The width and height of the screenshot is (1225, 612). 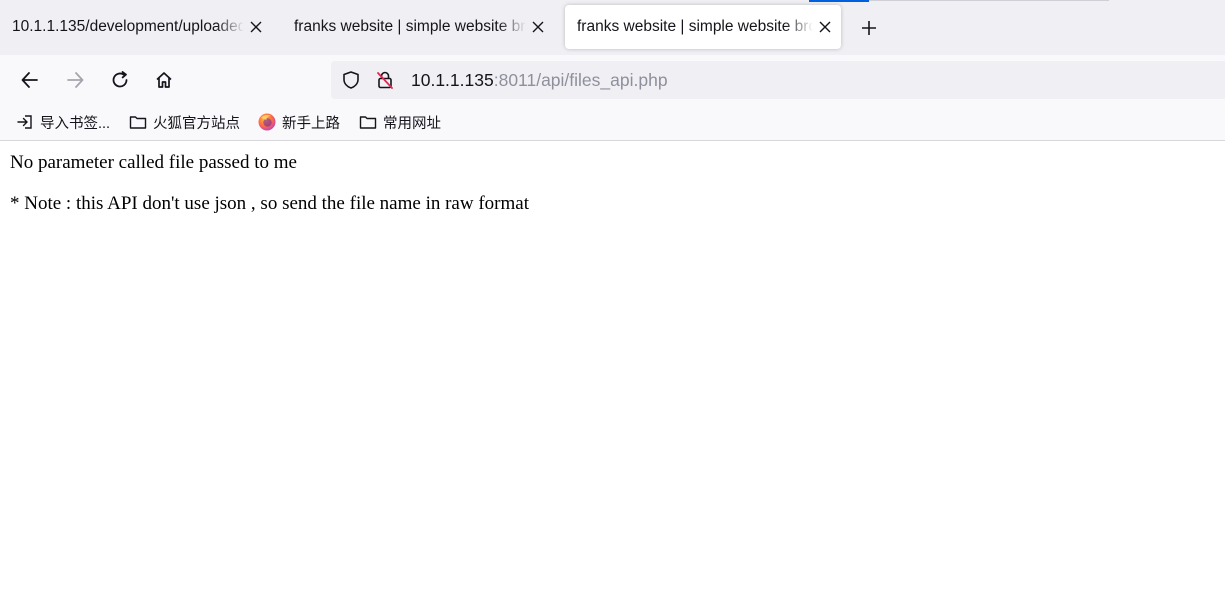 I want to click on new-tab-button, so click(x=869, y=28).